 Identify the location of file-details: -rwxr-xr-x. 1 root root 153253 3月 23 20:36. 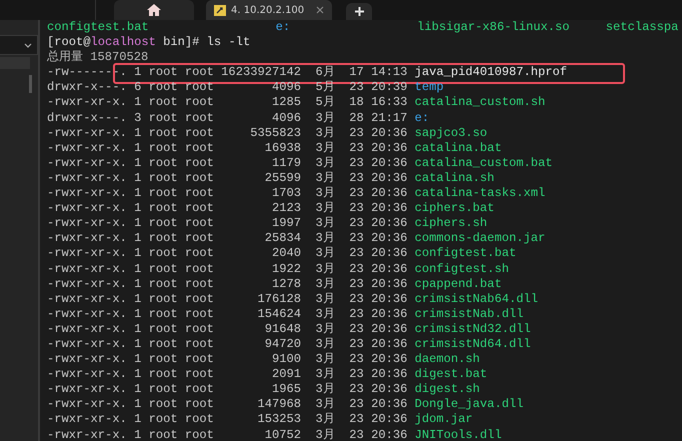
(227, 419).